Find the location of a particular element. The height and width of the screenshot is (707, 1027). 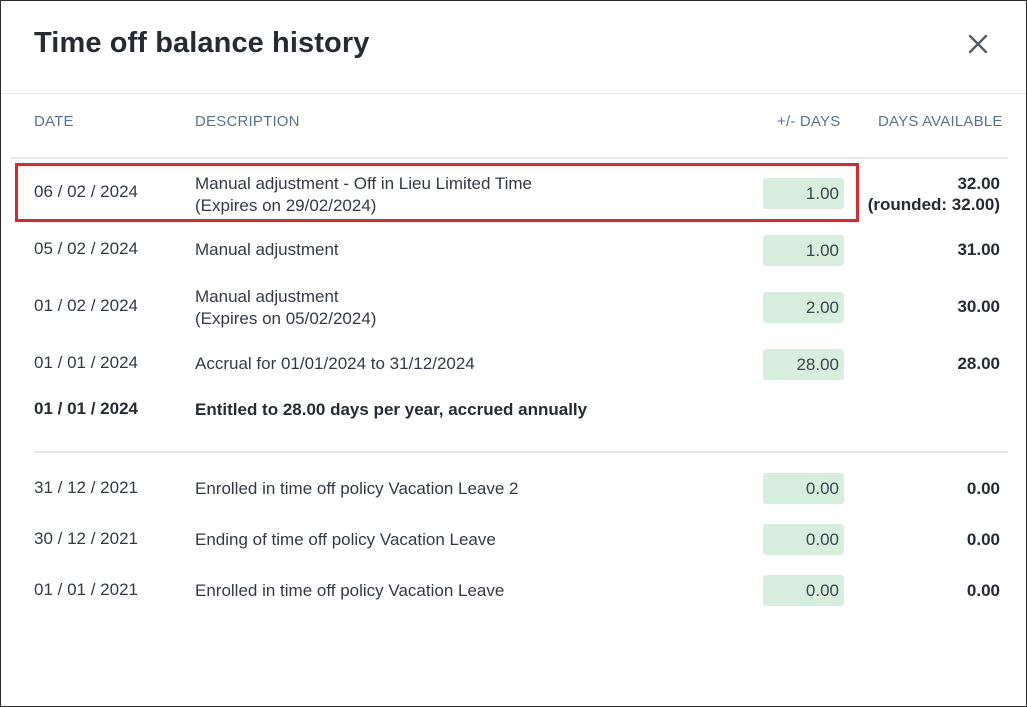

row-description: Manual adjustment is located at coordinates (267, 250).